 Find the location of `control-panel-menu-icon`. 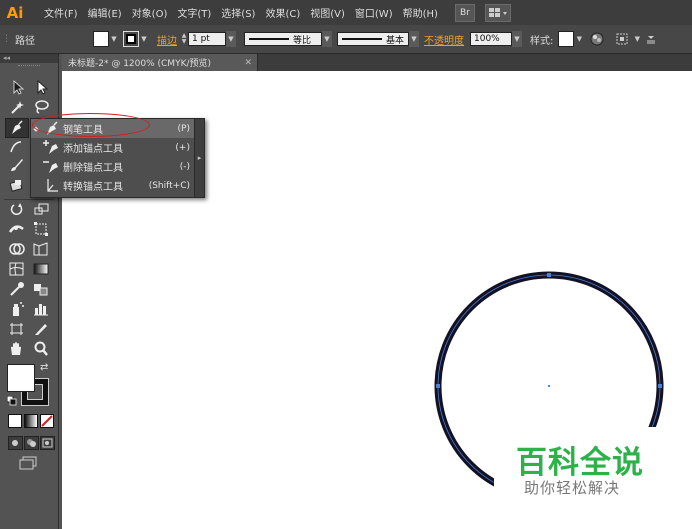

control-panel-menu-icon is located at coordinates (651, 39).